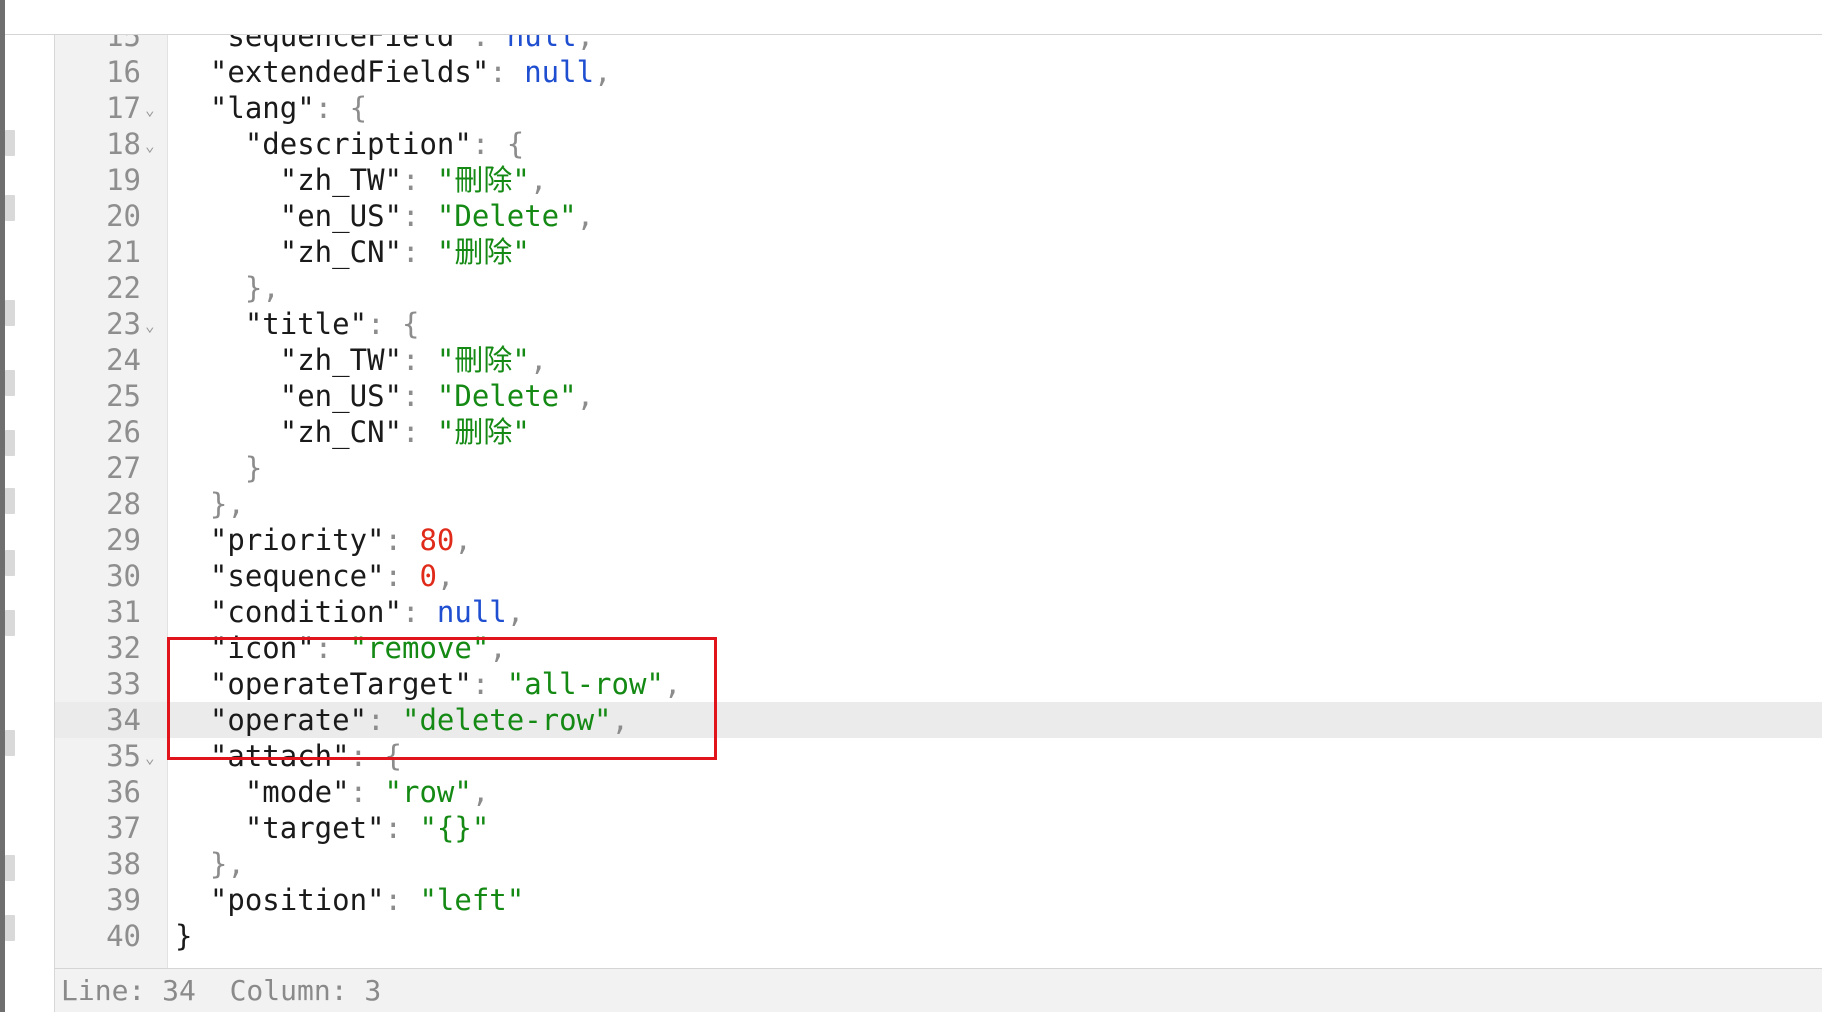  Describe the element at coordinates (340, 252) in the screenshot. I see `code-token: "zh_CN"` at that location.